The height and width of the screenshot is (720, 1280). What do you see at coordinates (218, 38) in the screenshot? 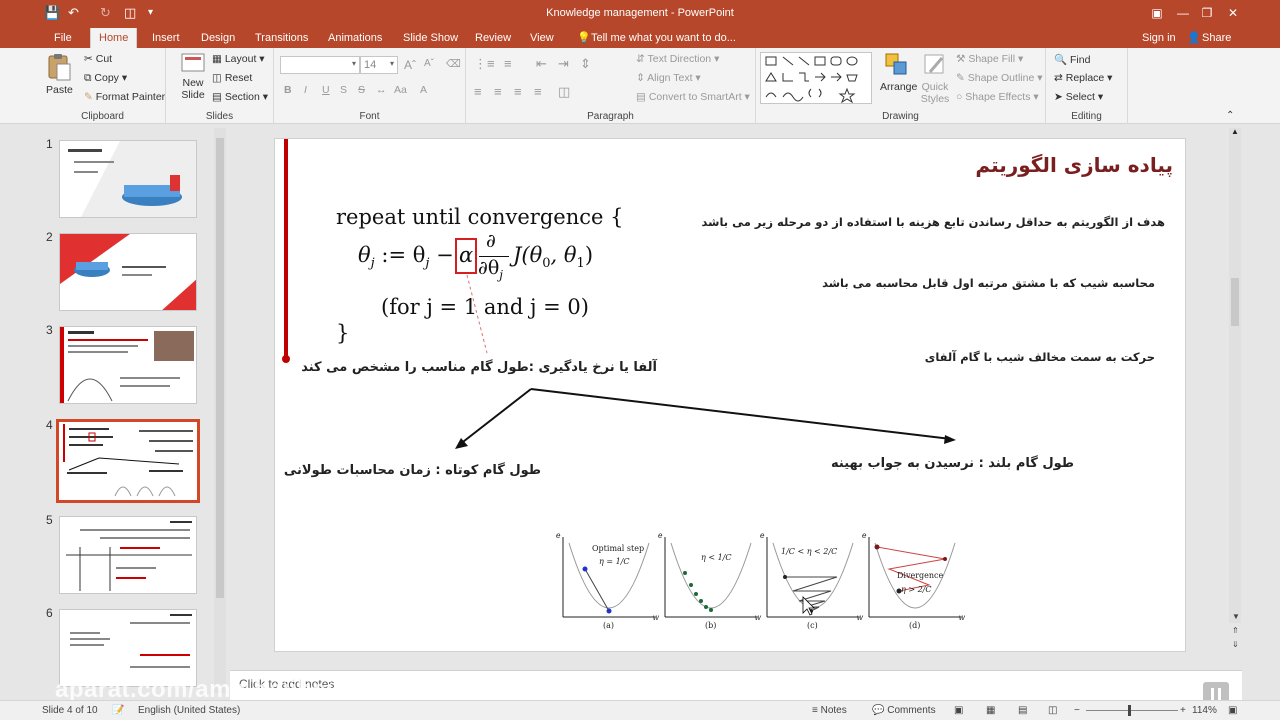
I see `tab-design: Design` at bounding box center [218, 38].